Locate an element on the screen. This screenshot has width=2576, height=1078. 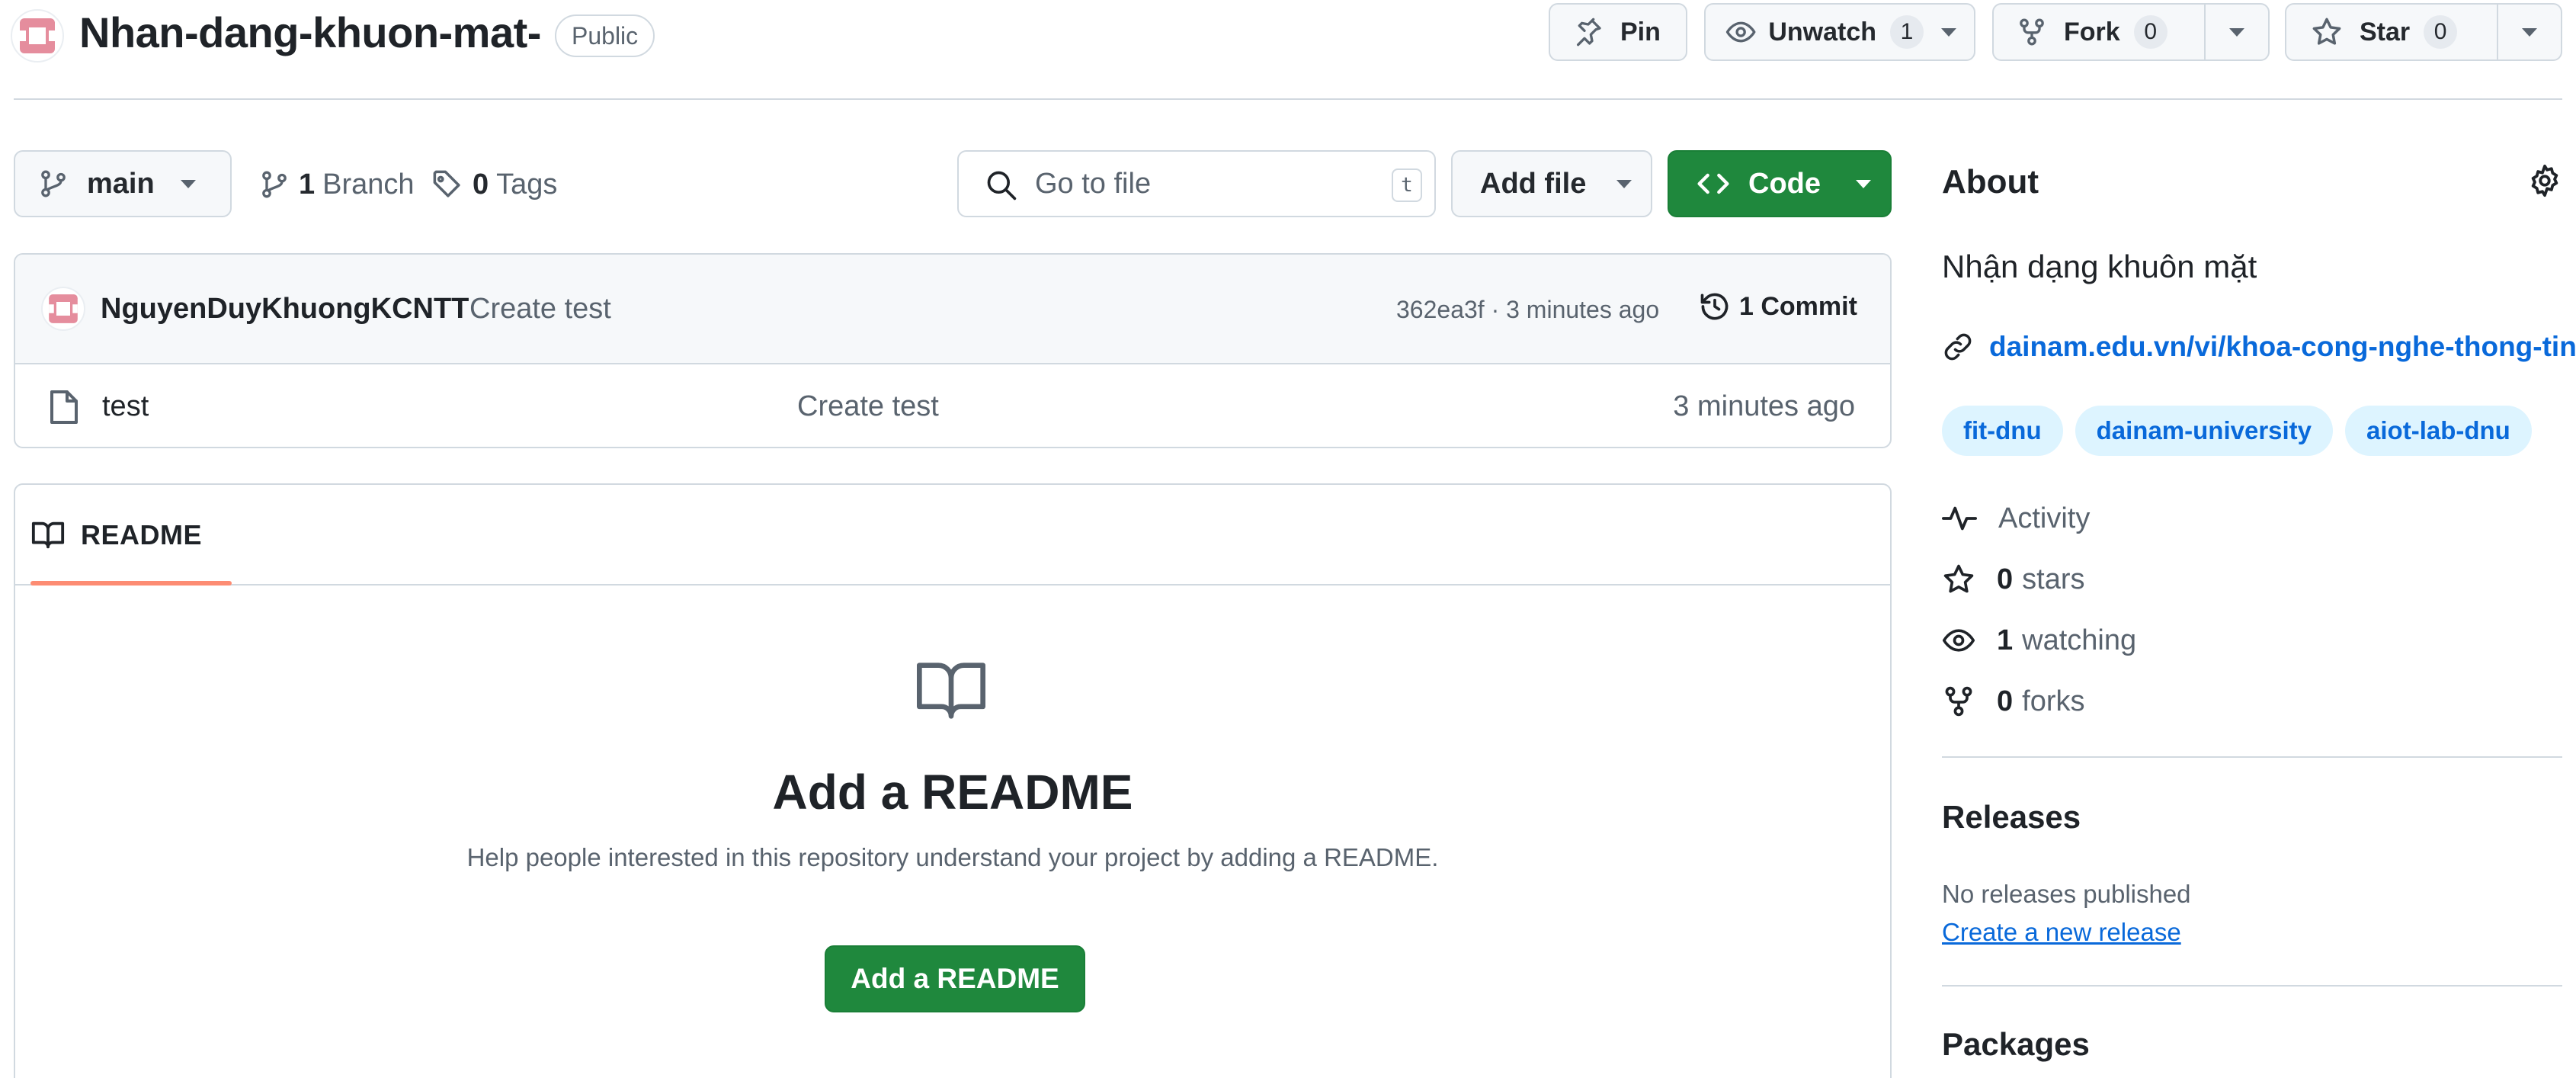
add-readme-button: Add a README is located at coordinates (955, 978).